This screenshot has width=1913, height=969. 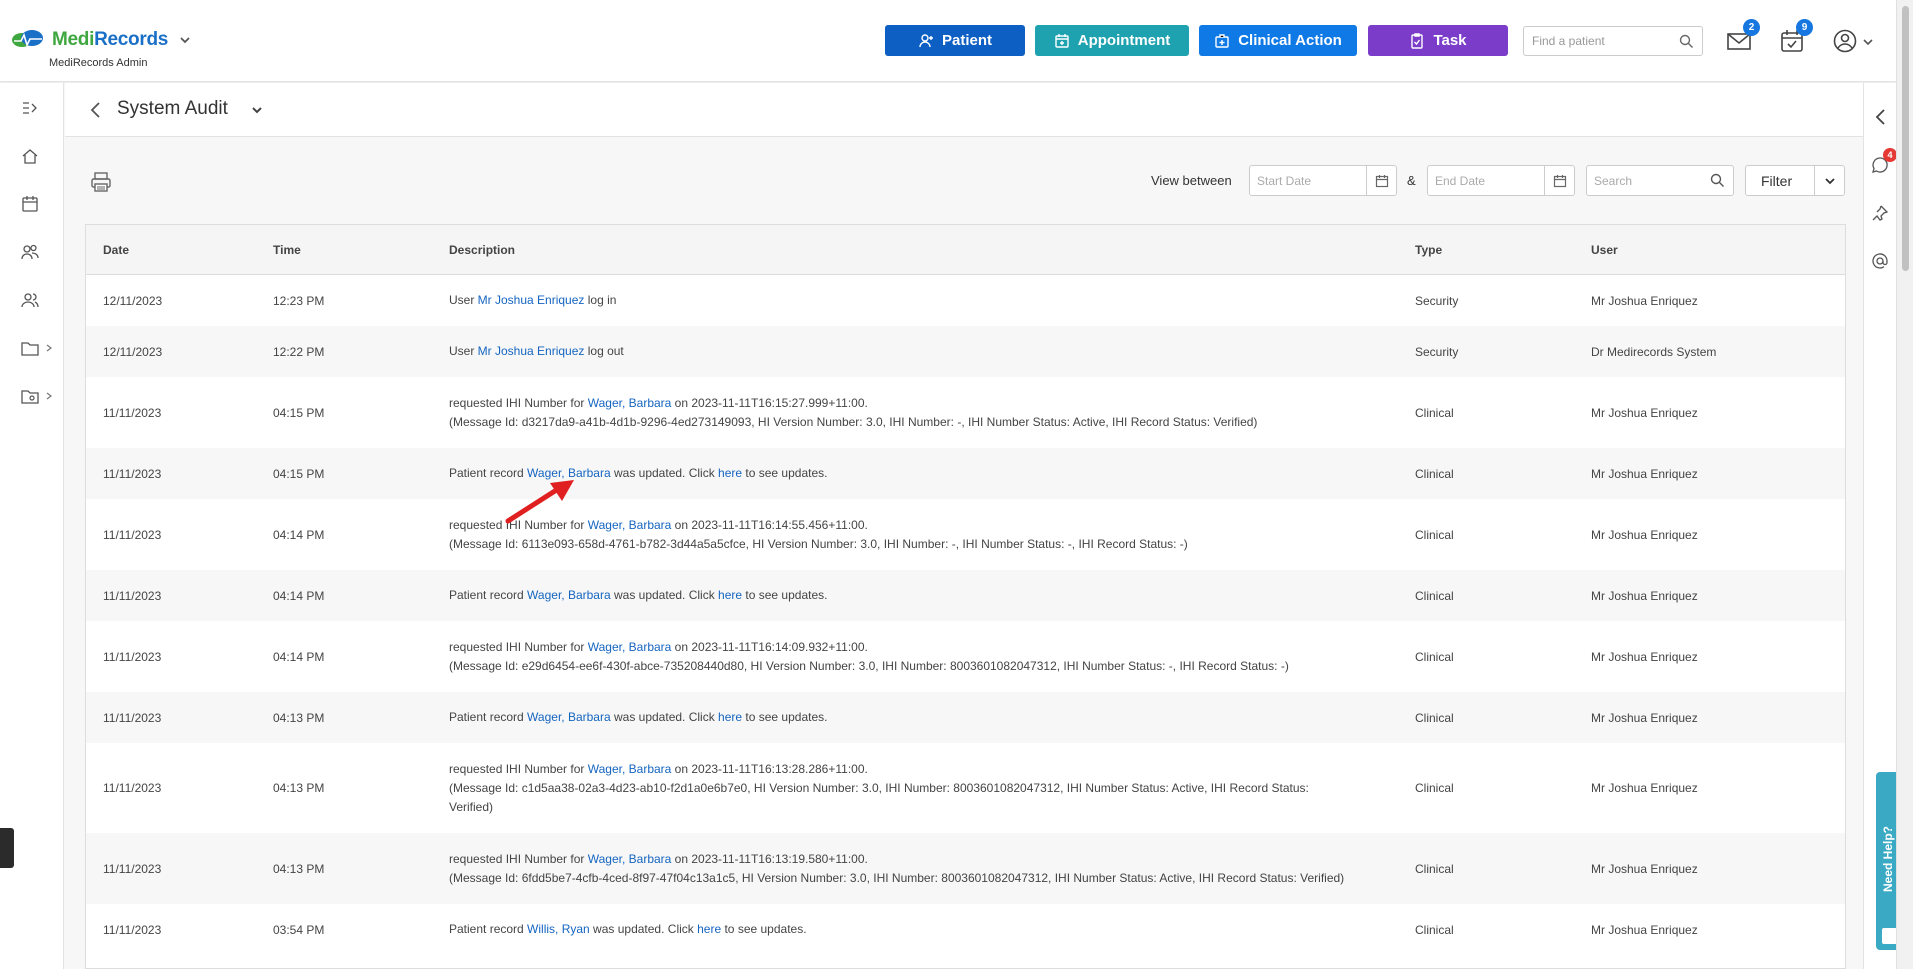 I want to click on start-date-picker-button, so click(x=1381, y=180).